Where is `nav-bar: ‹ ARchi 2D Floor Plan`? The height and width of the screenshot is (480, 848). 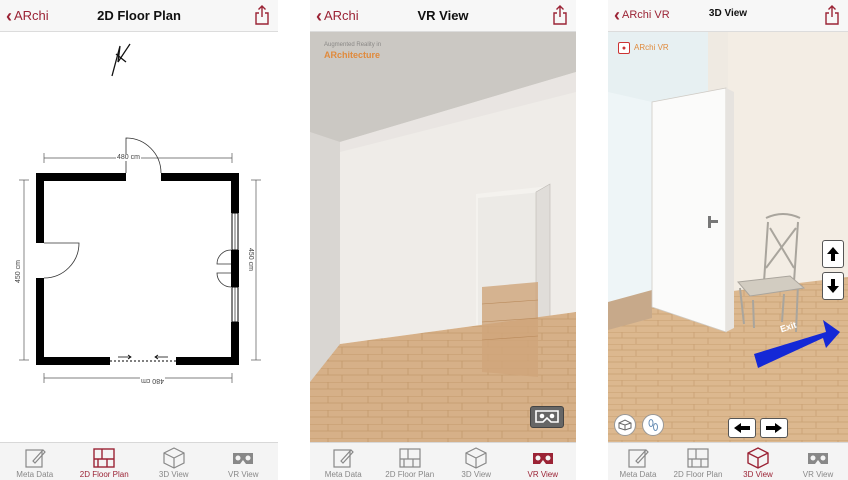
nav-bar: ‹ ARchi 2D Floor Plan is located at coordinates (139, 16).